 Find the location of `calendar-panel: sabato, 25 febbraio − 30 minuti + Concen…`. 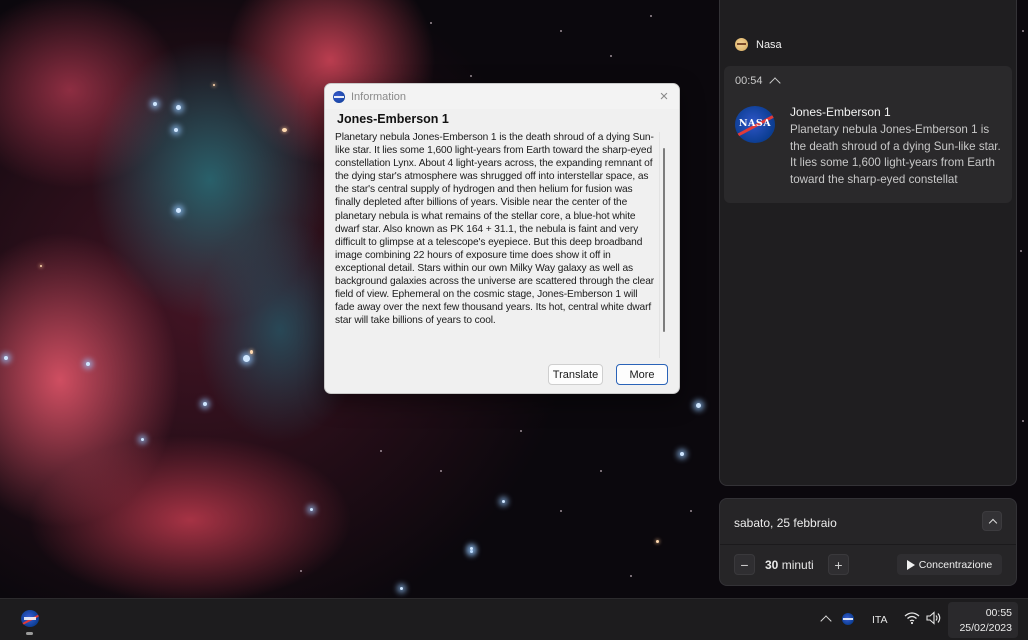

calendar-panel: sabato, 25 febbraio − 30 minuti + Concen… is located at coordinates (868, 542).